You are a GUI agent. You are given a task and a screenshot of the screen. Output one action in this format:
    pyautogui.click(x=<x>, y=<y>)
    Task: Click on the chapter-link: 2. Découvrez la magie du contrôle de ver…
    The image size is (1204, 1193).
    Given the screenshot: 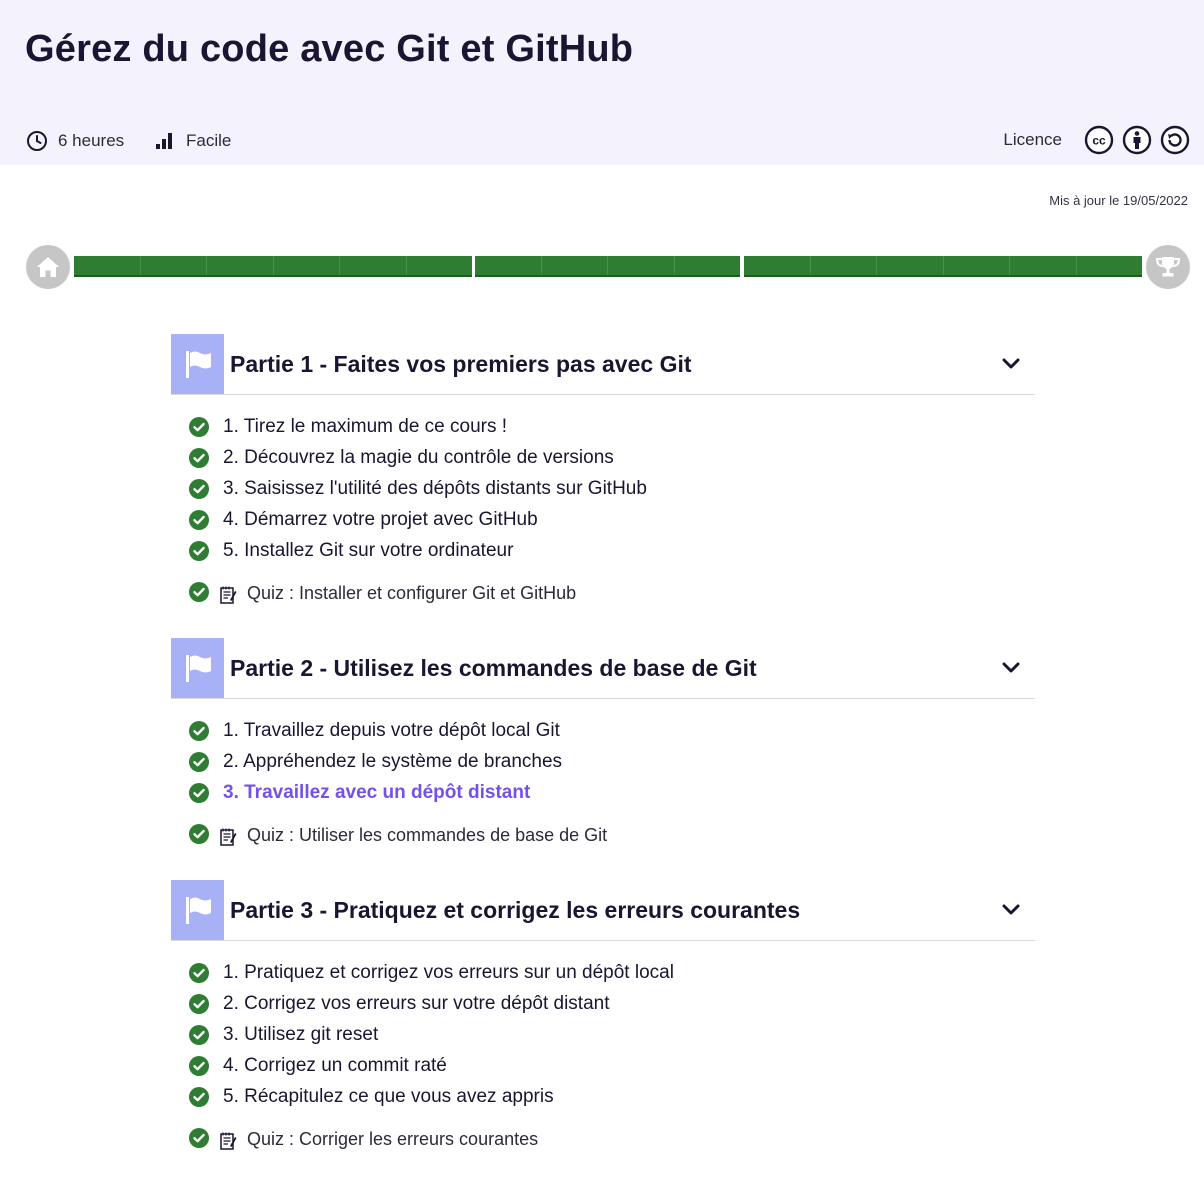 What is the action you would take?
    pyautogui.click(x=418, y=458)
    